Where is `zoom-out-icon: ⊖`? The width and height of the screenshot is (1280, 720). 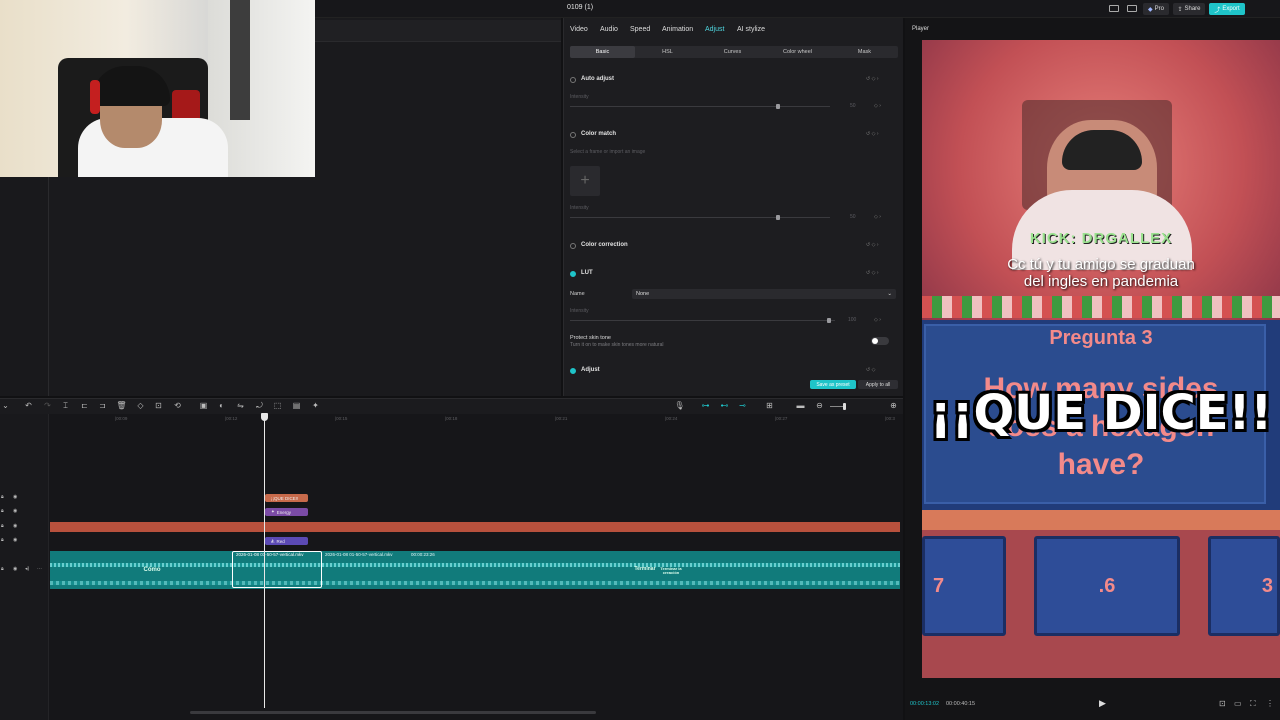 zoom-out-icon: ⊖ is located at coordinates (819, 405).